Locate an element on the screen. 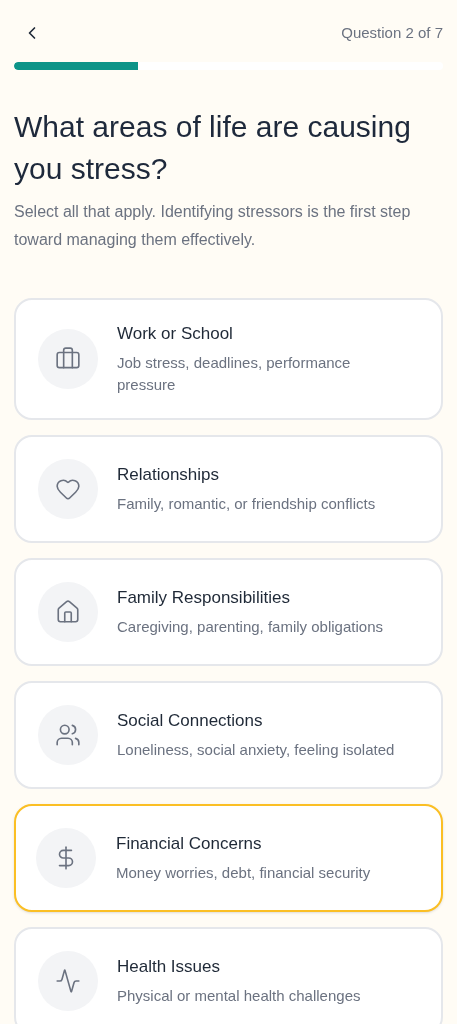 The height and width of the screenshot is (1024, 457). option-card: Family Responsibilities Caregiving, parenting, family obligations is located at coordinates (228, 612).